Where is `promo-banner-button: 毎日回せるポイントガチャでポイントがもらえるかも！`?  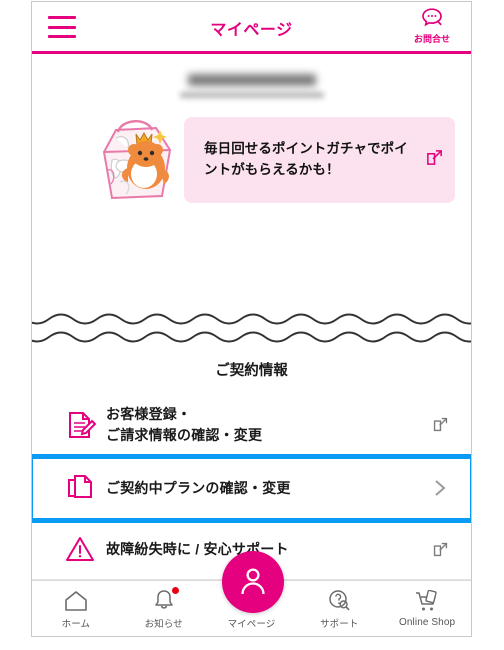
promo-banner-button: 毎日回せるポイントガチャでポイントがもらえるかも！ is located at coordinates (319, 160).